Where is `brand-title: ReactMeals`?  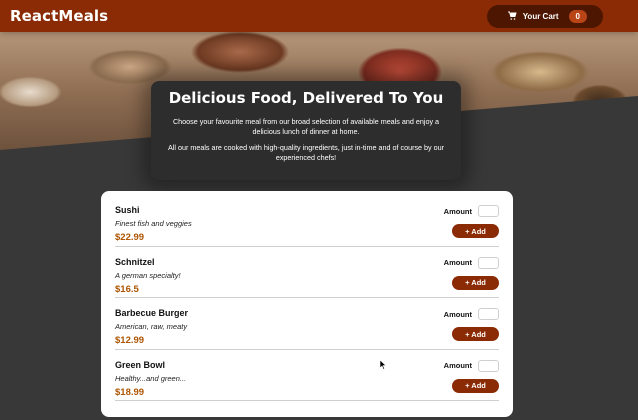 brand-title: ReactMeals is located at coordinates (59, 16).